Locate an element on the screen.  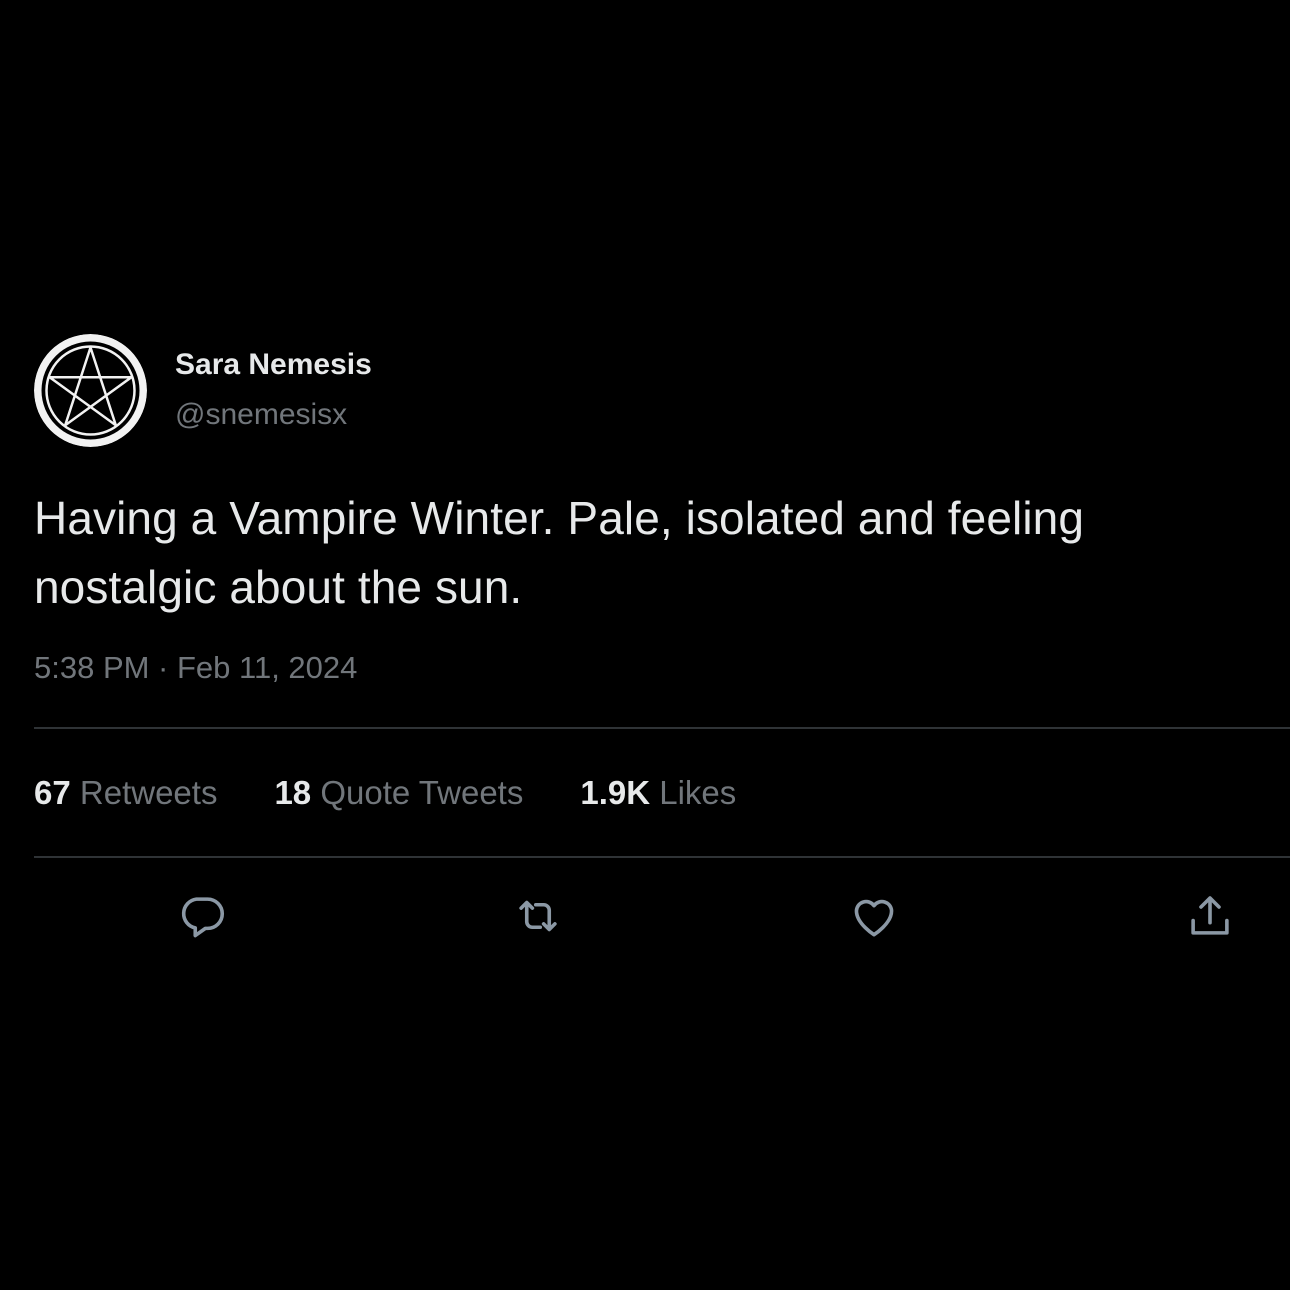
retweet-icon is located at coordinates (538, 916).